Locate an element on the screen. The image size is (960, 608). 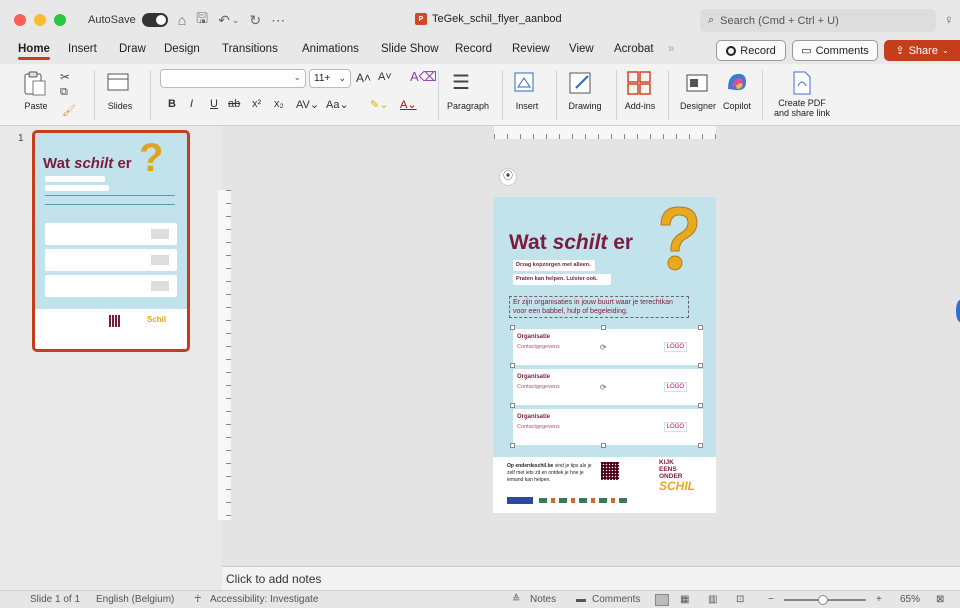
decrease-font-icon: A˅ is located at coordinates (385, 77).